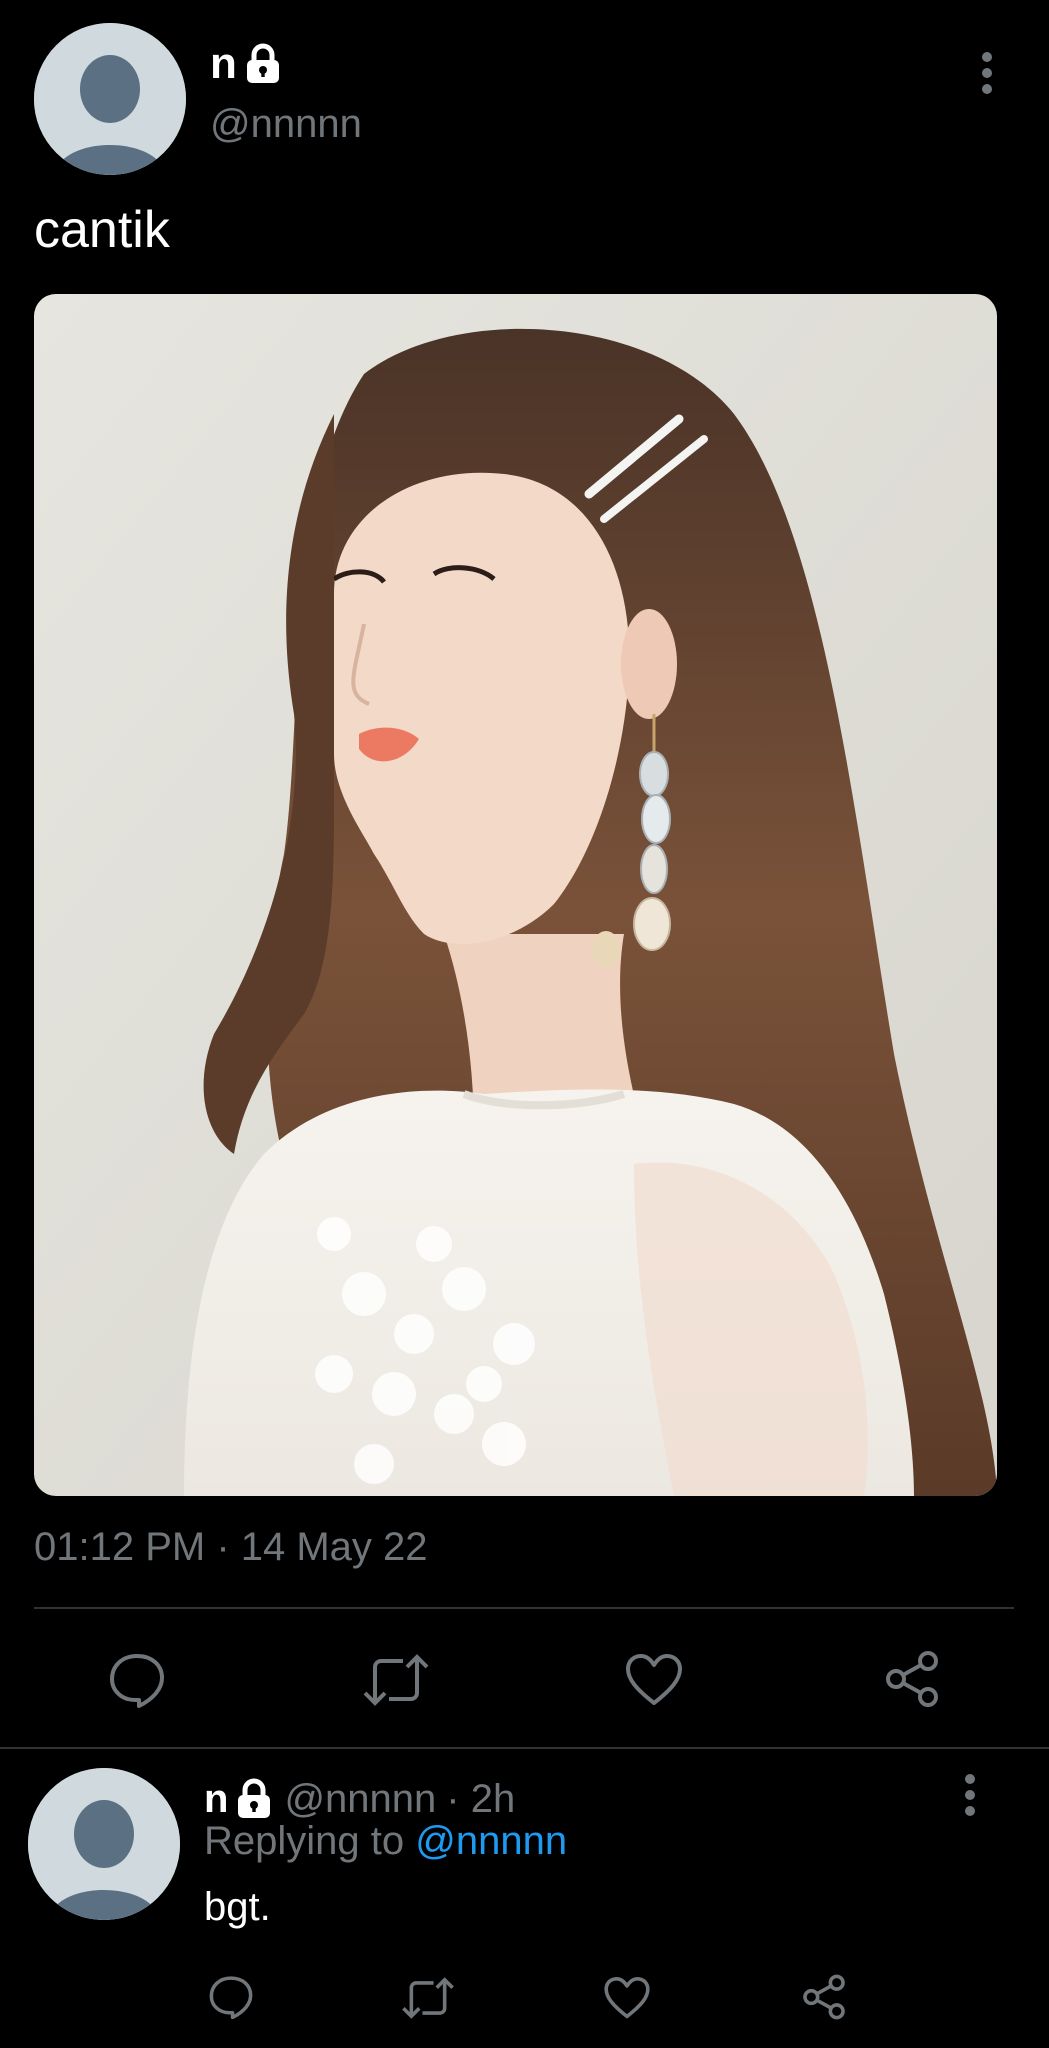 The width and height of the screenshot is (1049, 2048). Describe the element at coordinates (491, 1841) in the screenshot. I see `replying-to-handle-link: @nnnnn` at that location.